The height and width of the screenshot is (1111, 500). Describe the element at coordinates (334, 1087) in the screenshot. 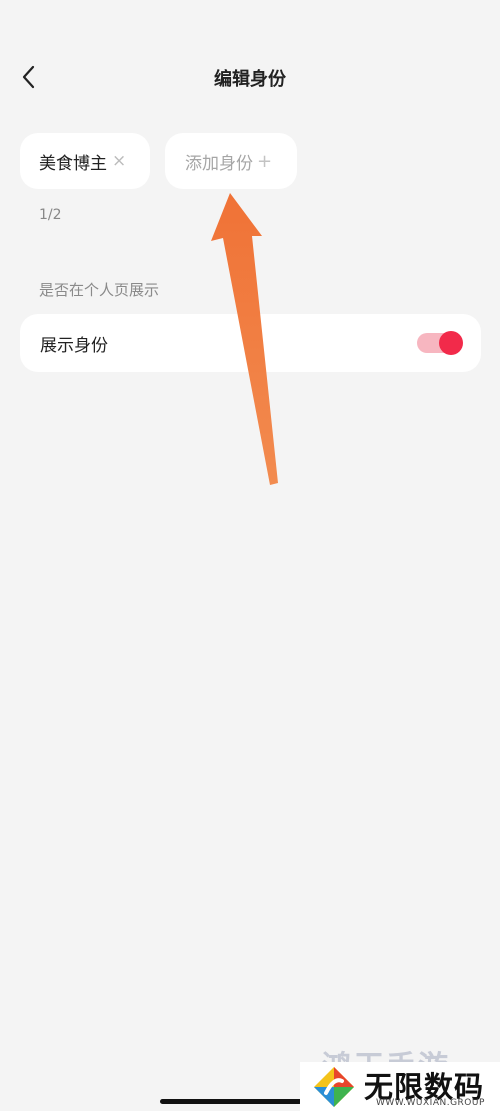

I see `watermark-logo-icon` at that location.